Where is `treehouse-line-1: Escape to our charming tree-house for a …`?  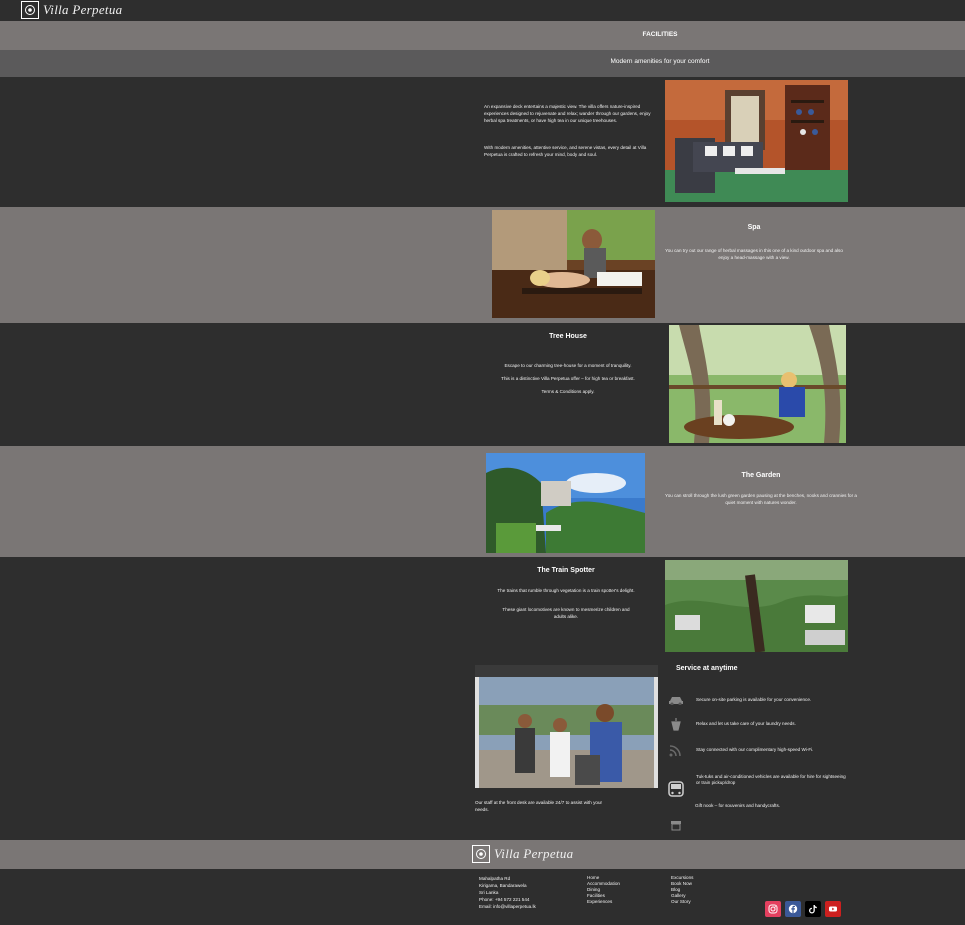
treehouse-line-1: Escape to our charming tree-house for a … is located at coordinates (568, 365).